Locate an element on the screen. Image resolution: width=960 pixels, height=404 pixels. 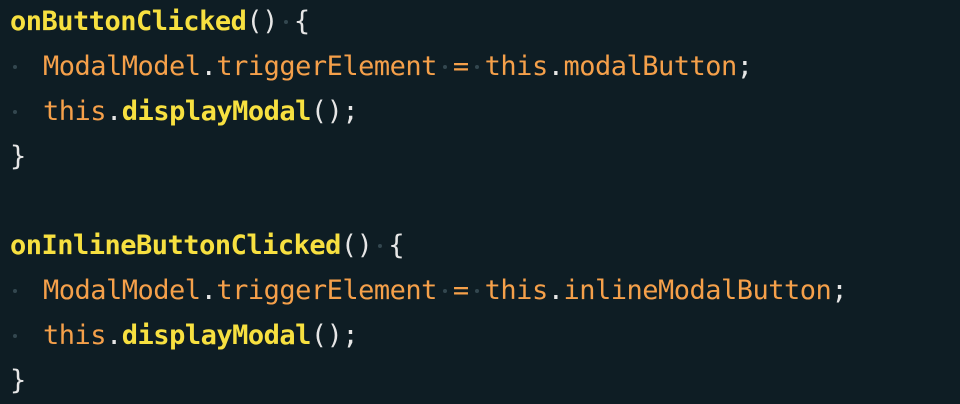
code-line-9: } is located at coordinates (18, 381).